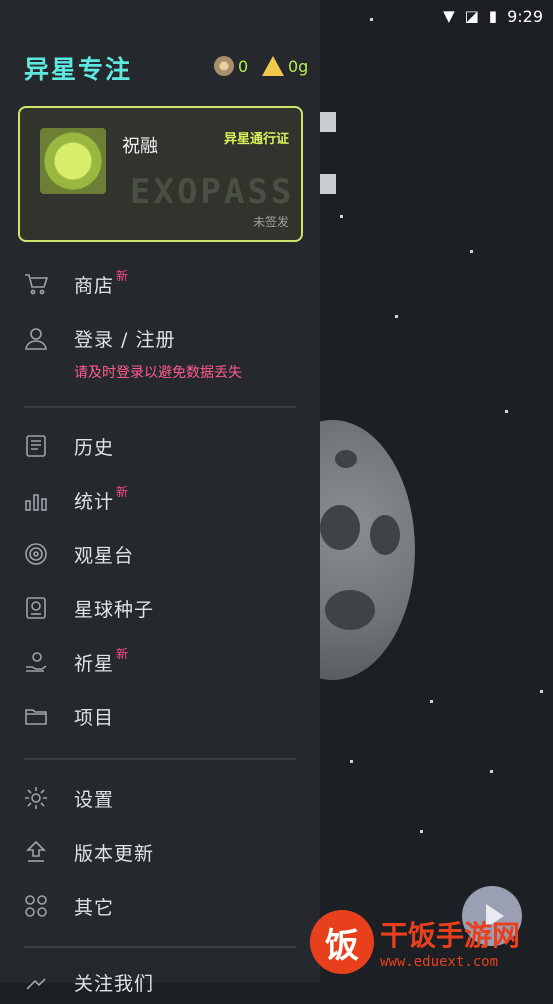  I want to click on login-hint: 请及时登录以避免数据丢失, so click(158, 373).